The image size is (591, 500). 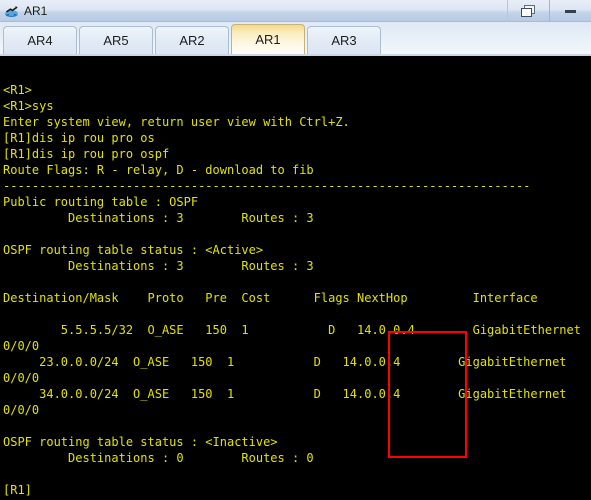 I want to click on restore-button, so click(x=528, y=11).